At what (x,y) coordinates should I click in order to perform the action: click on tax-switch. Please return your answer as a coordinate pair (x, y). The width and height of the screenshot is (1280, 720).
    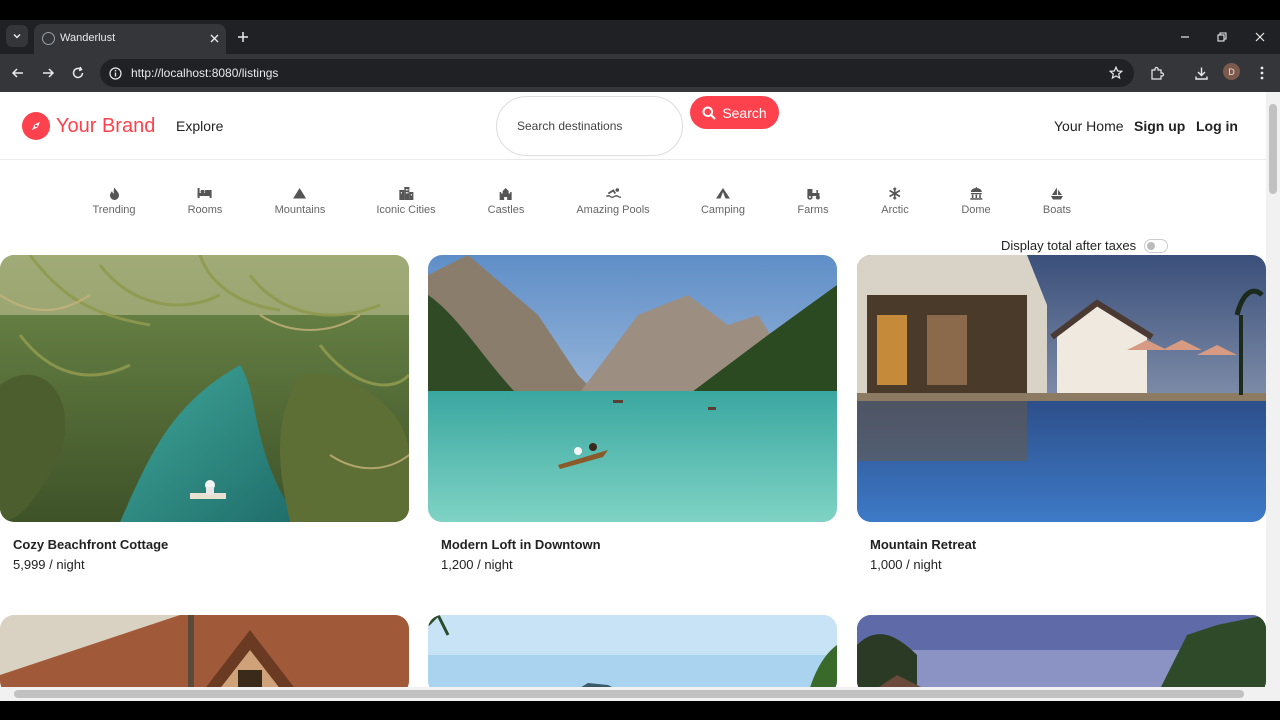
    Looking at the image, I should click on (1156, 245).